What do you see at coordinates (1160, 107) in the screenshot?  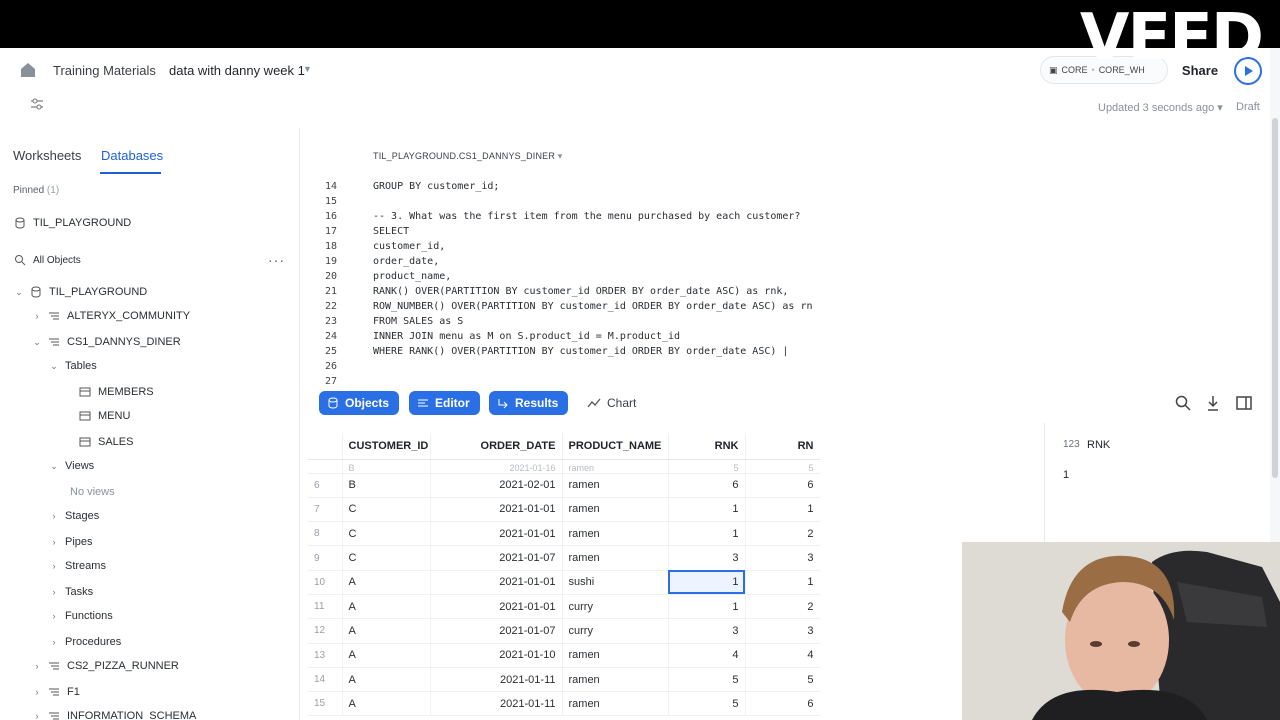 I see `last-updated: Updated 3 seconds ago ▾` at bounding box center [1160, 107].